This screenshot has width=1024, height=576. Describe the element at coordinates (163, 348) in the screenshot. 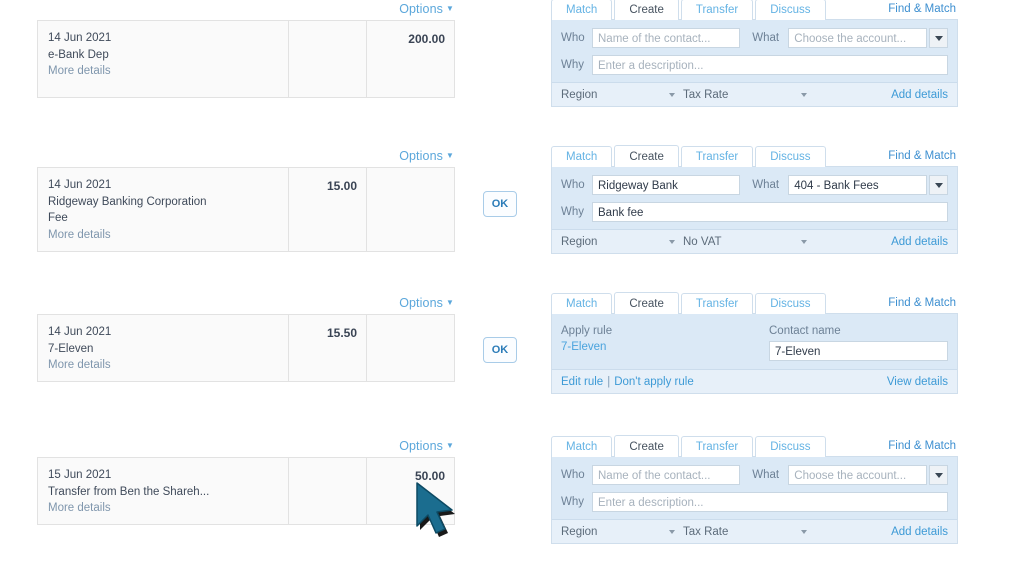

I see `transaction-details: 14 Jun 2021 7-Eleven More details` at that location.